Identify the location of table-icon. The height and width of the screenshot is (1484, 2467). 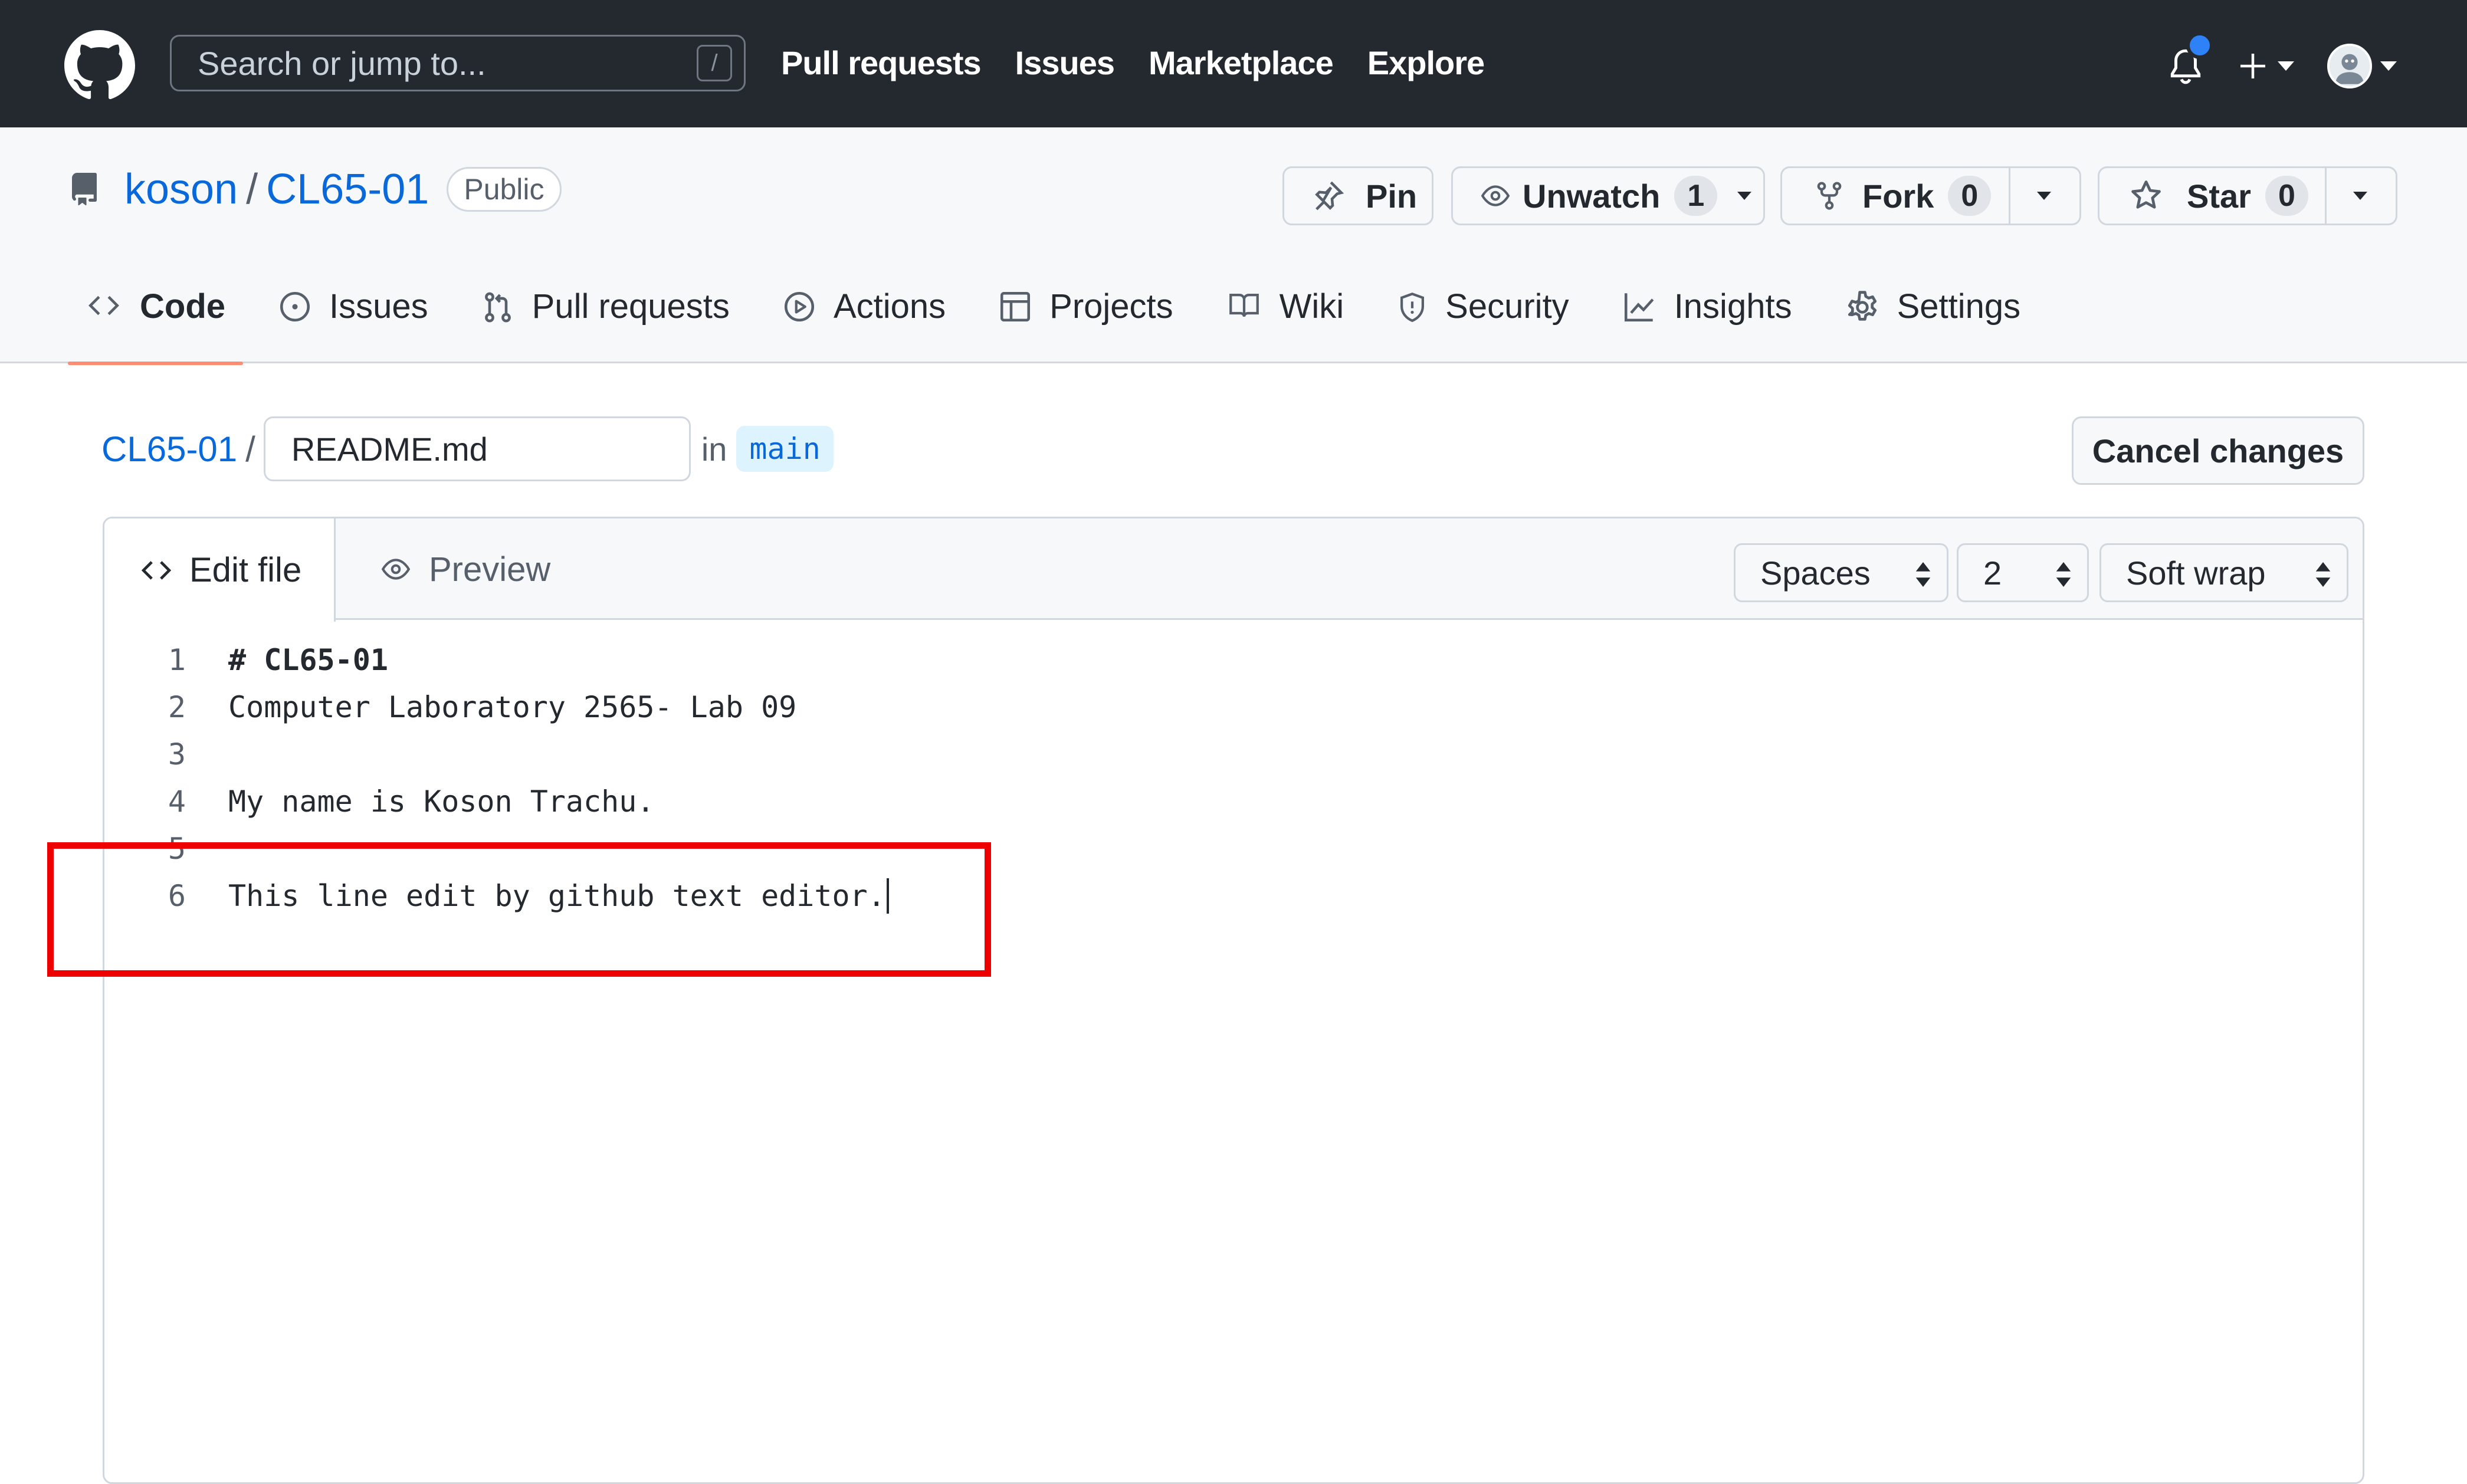
(1015, 306).